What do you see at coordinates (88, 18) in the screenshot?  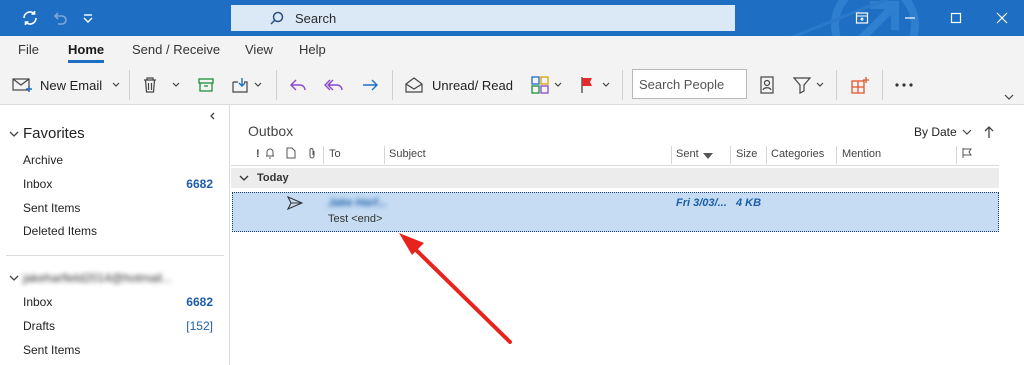 I see `customize-toolbar-icon` at bounding box center [88, 18].